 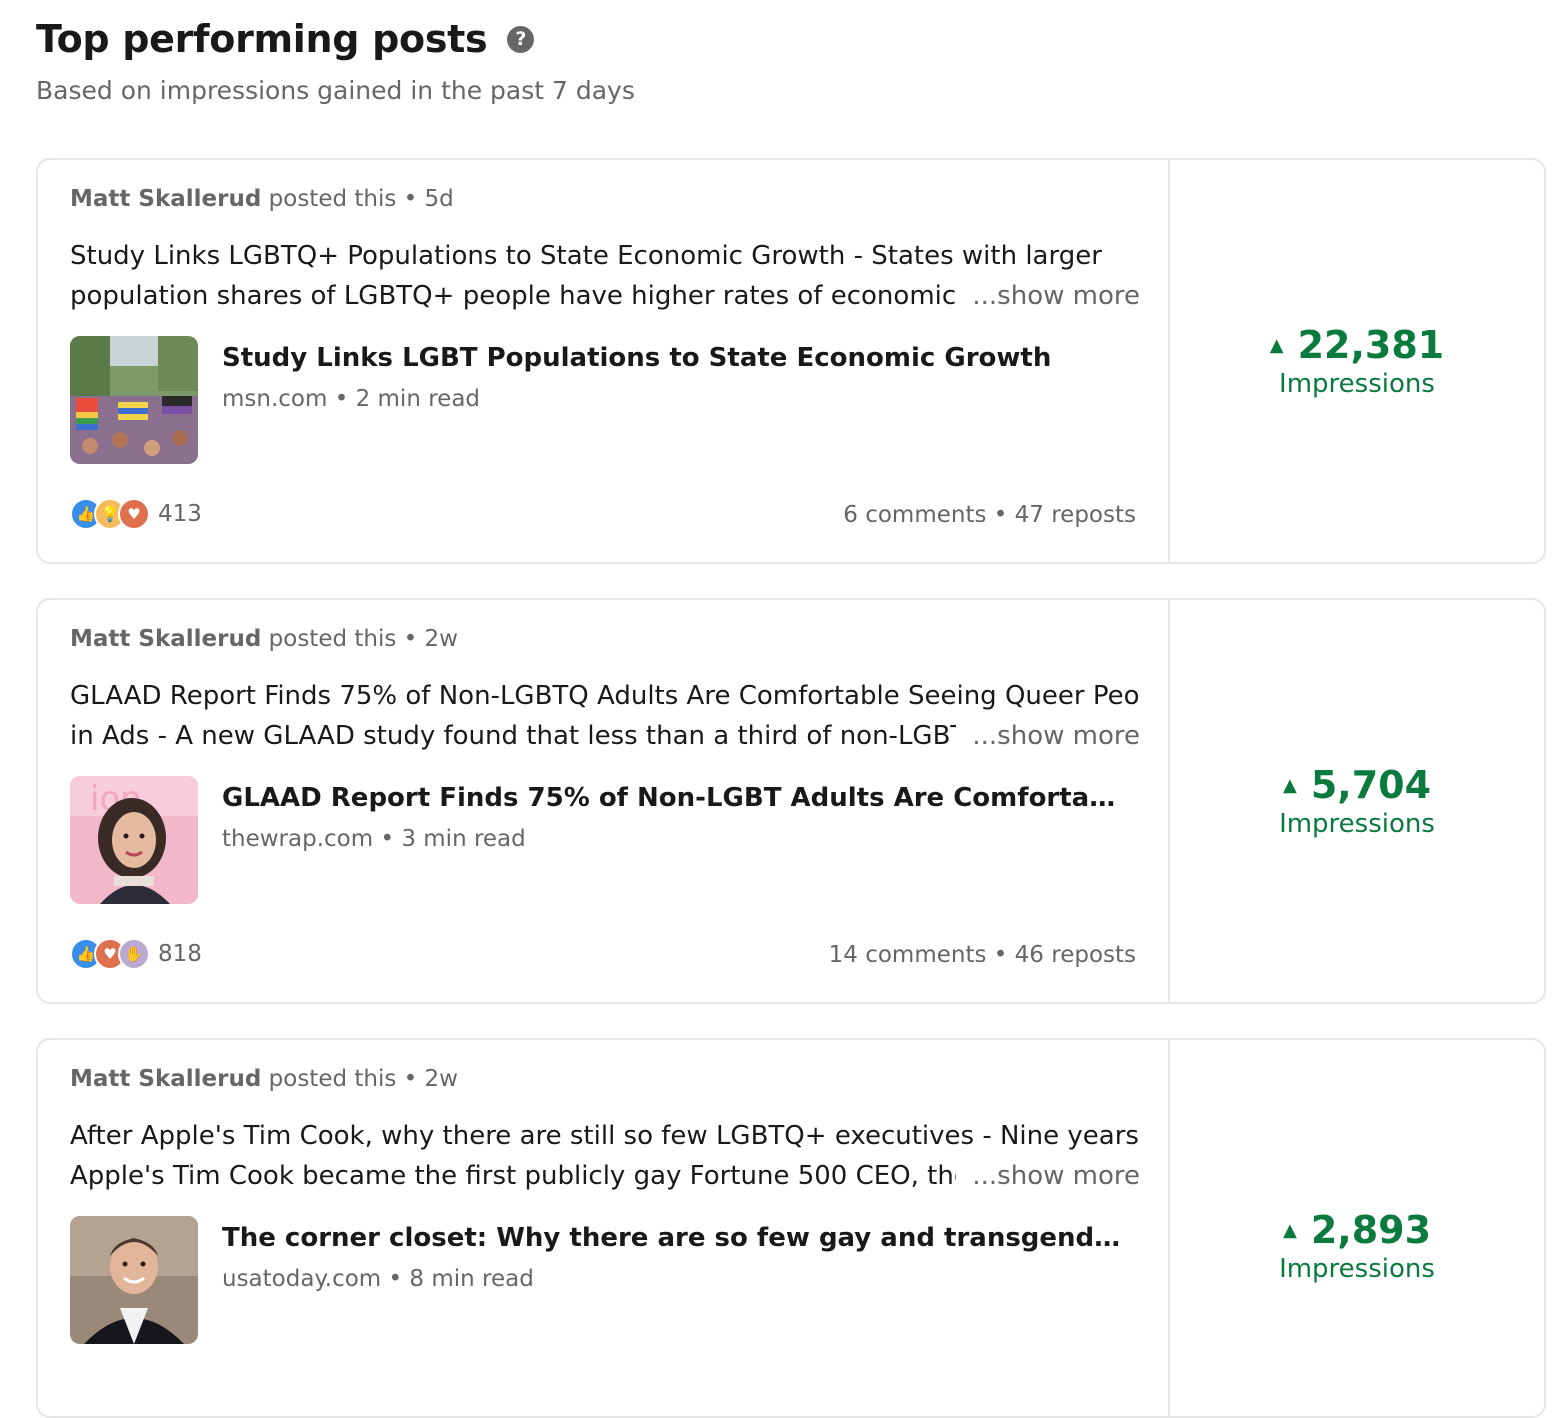 What do you see at coordinates (134, 840) in the screenshot?
I see `article-thumbnail: ion` at bounding box center [134, 840].